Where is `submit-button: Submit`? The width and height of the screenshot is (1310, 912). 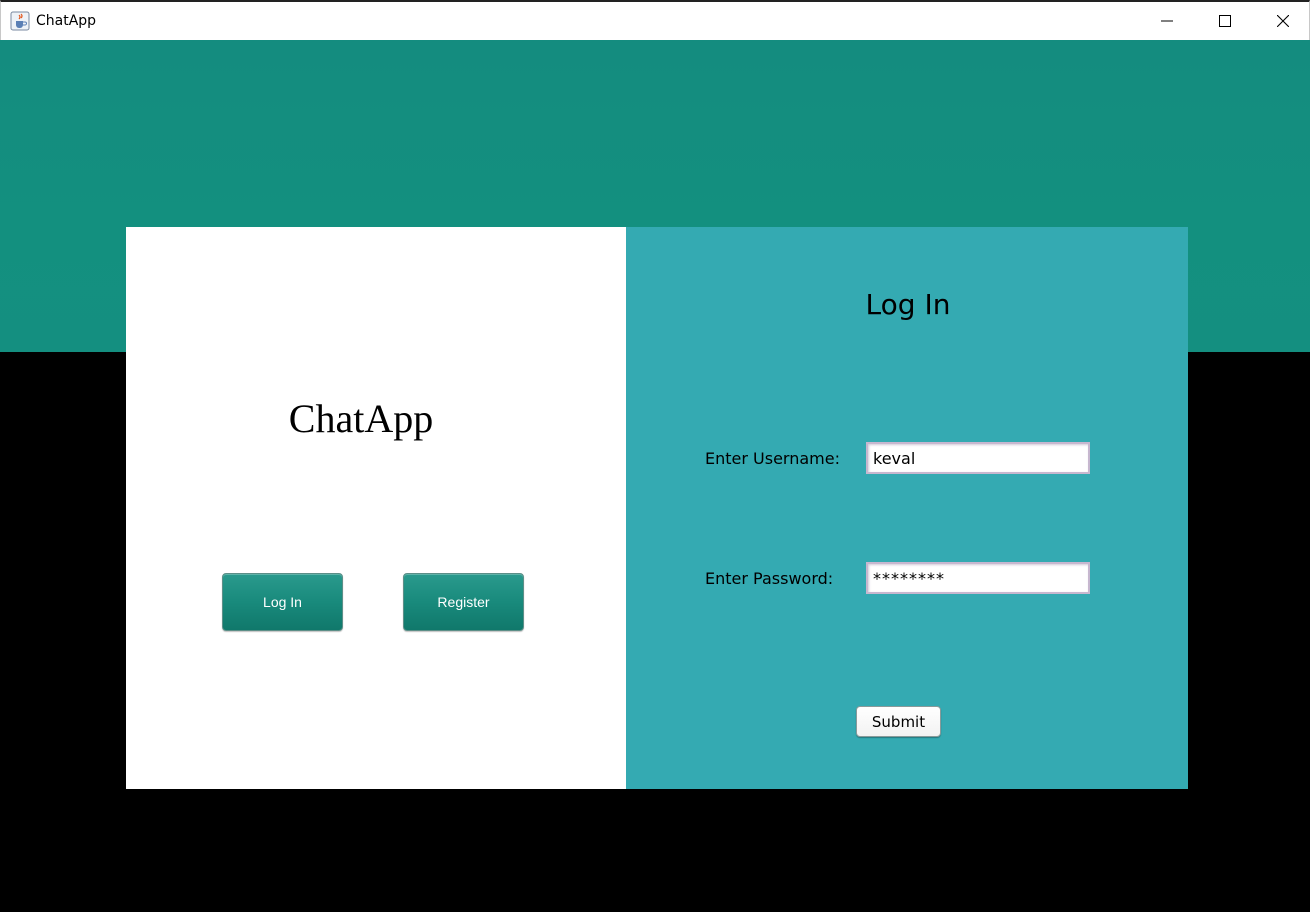
submit-button: Submit is located at coordinates (898, 721).